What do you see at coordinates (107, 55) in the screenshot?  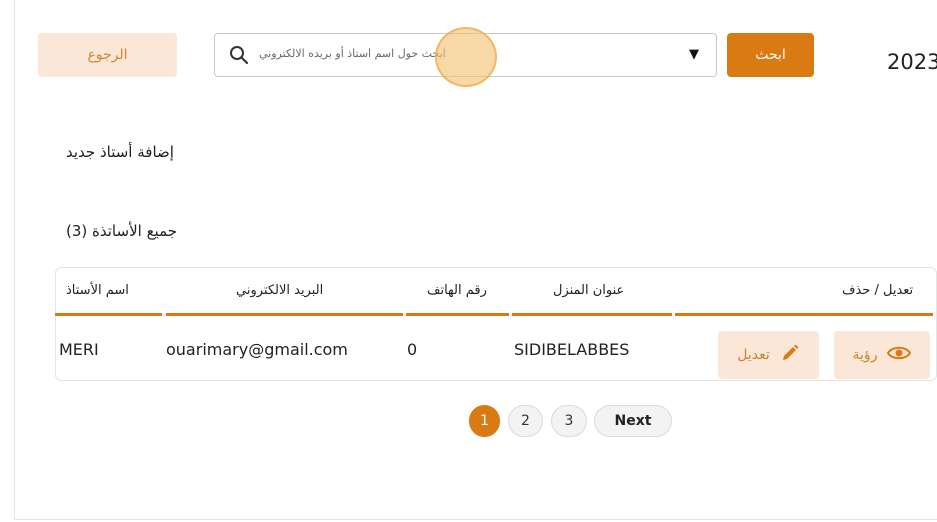 I see `back-button: الرجوع` at bounding box center [107, 55].